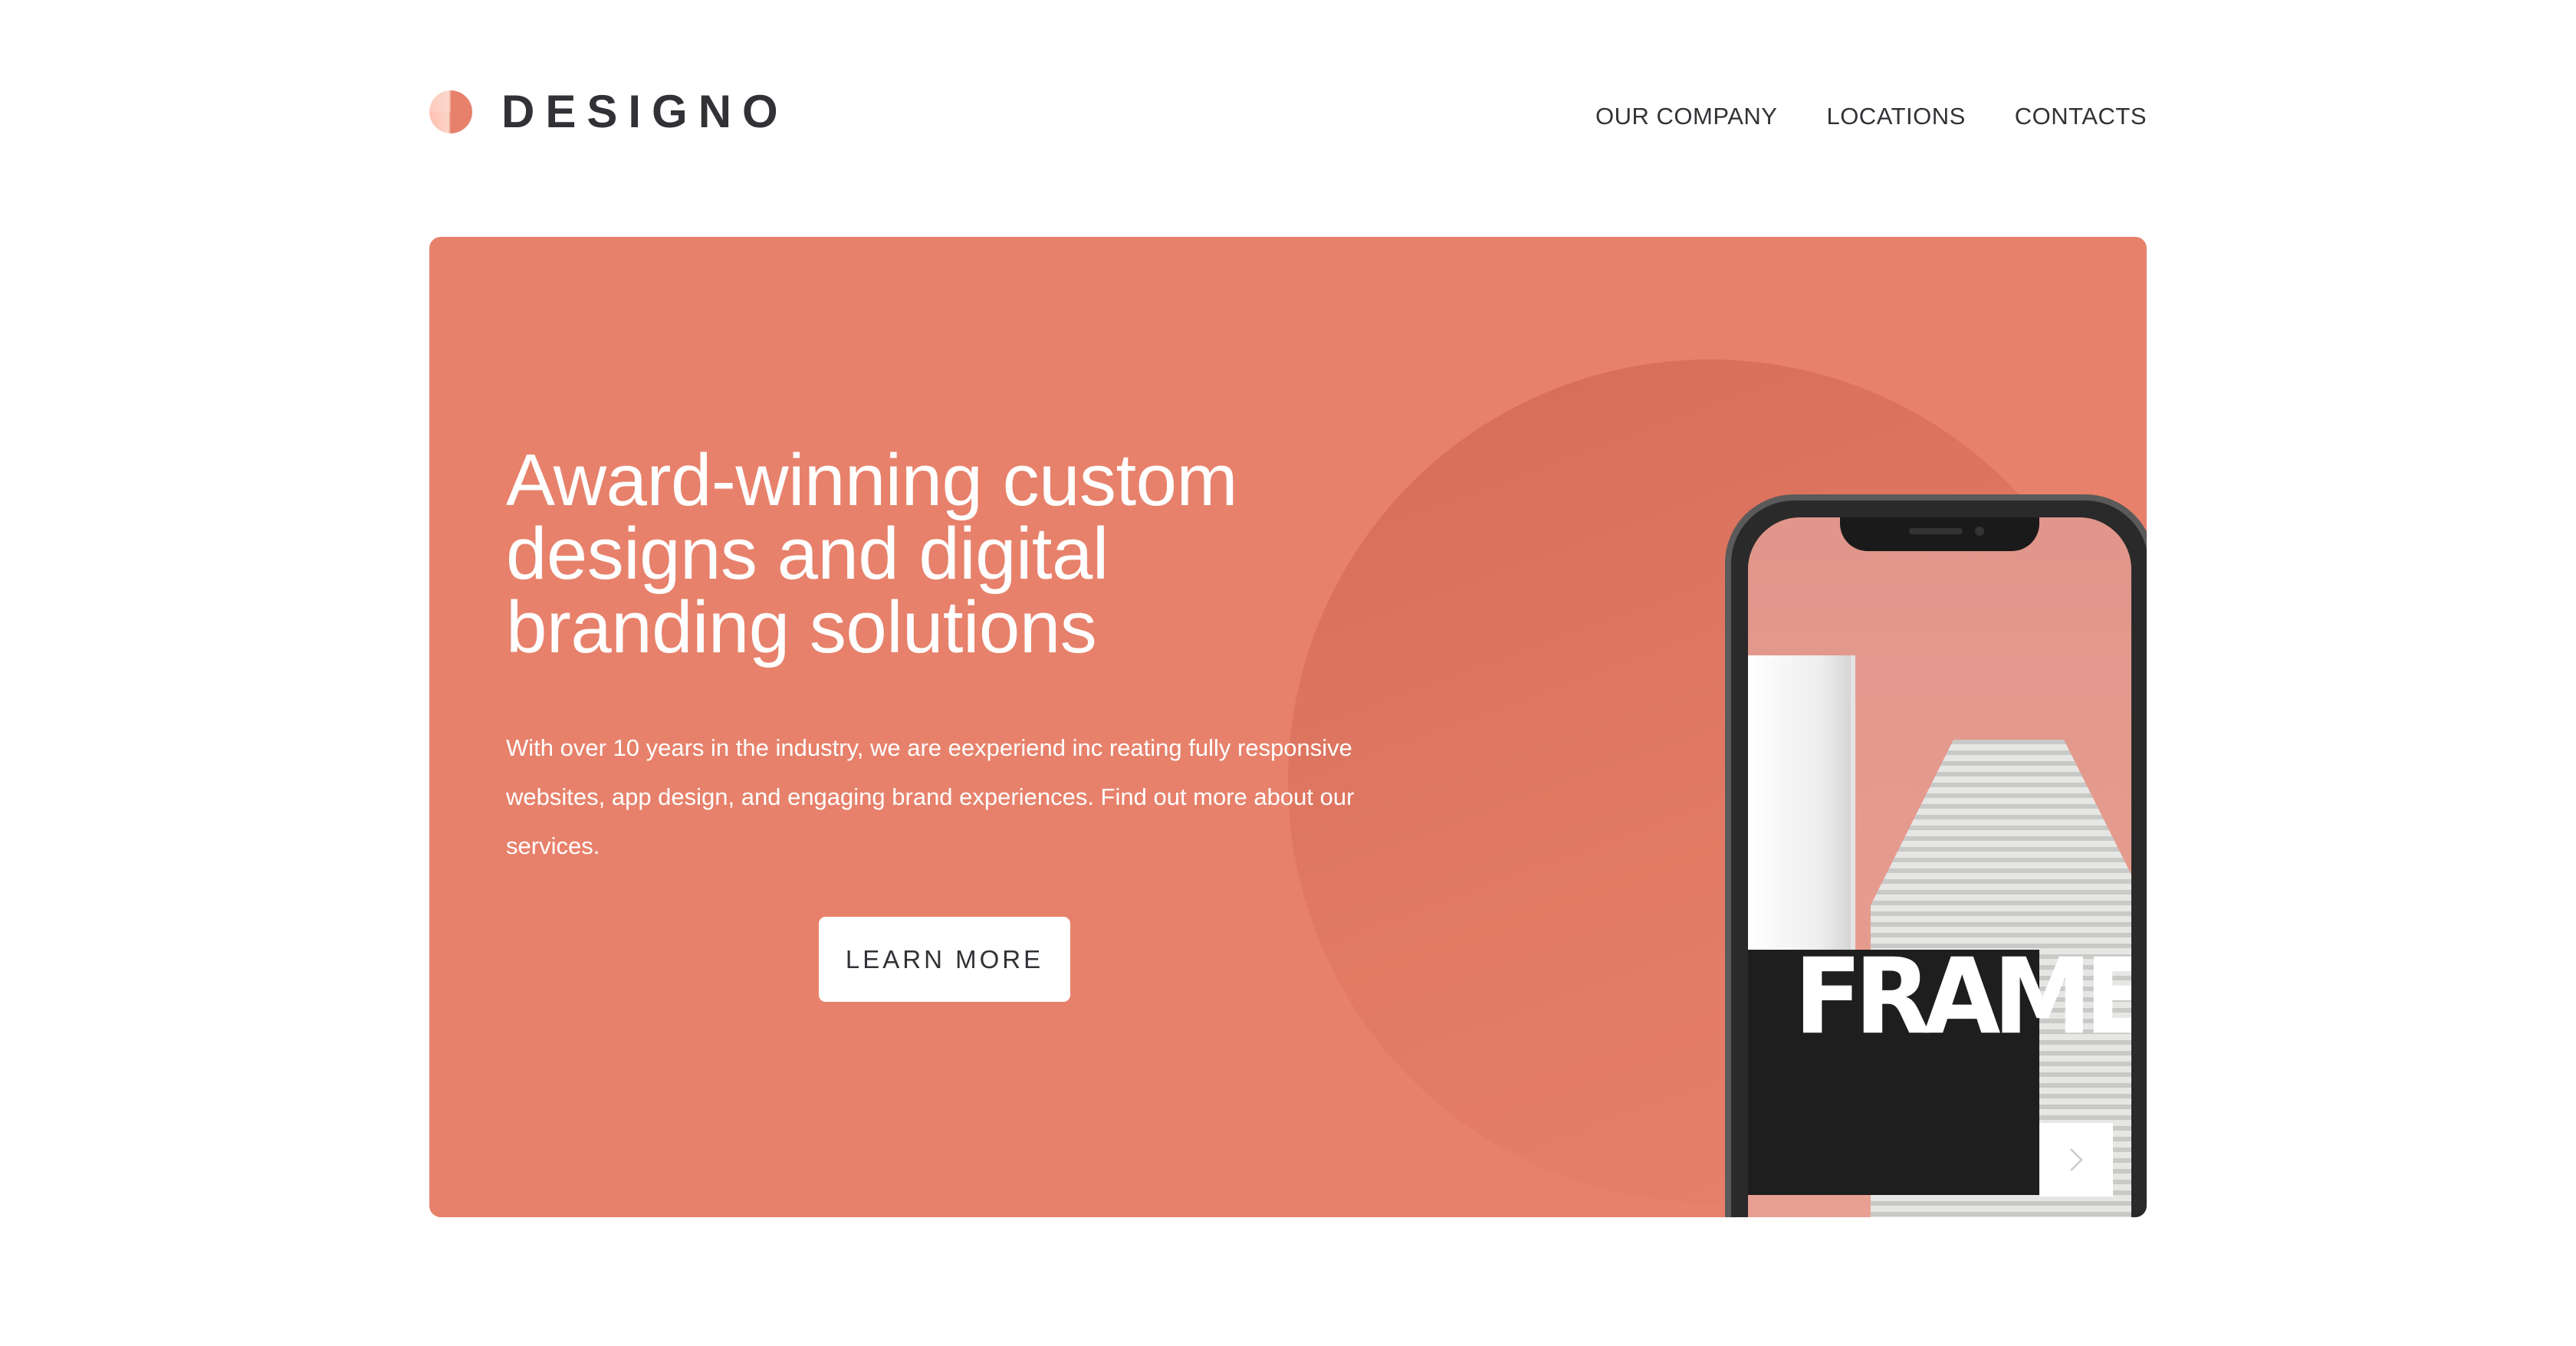  I want to click on learn-more-button: LEARN MORE, so click(945, 959).